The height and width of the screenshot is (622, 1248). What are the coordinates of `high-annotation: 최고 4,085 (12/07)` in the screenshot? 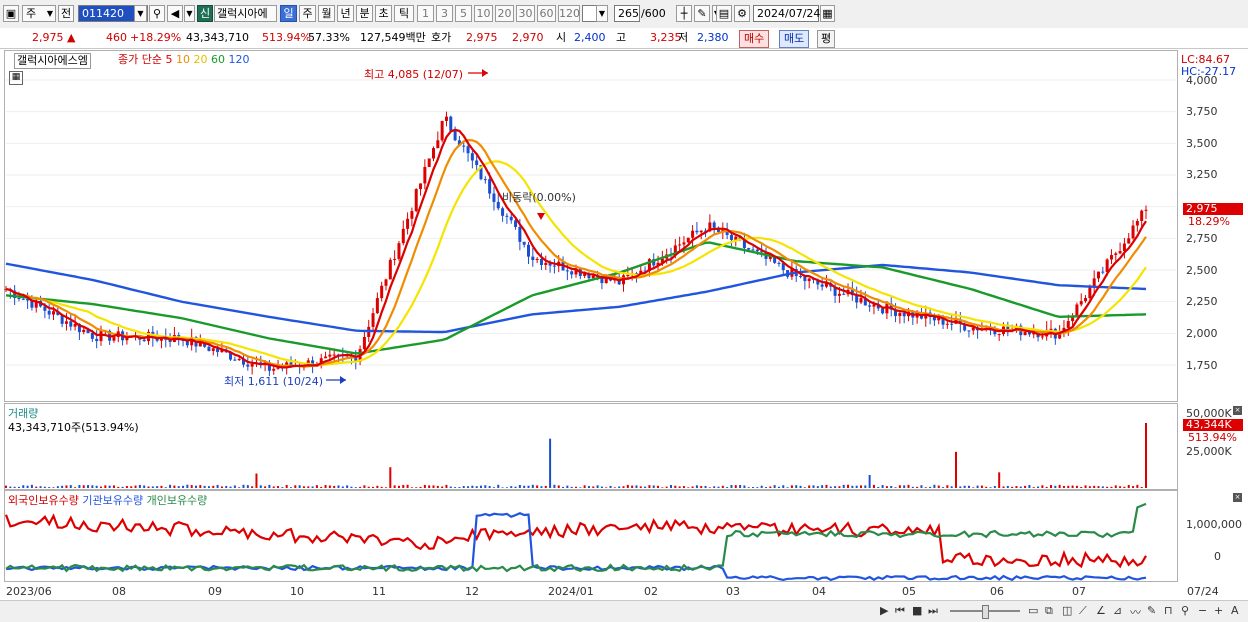 It's located at (414, 74).